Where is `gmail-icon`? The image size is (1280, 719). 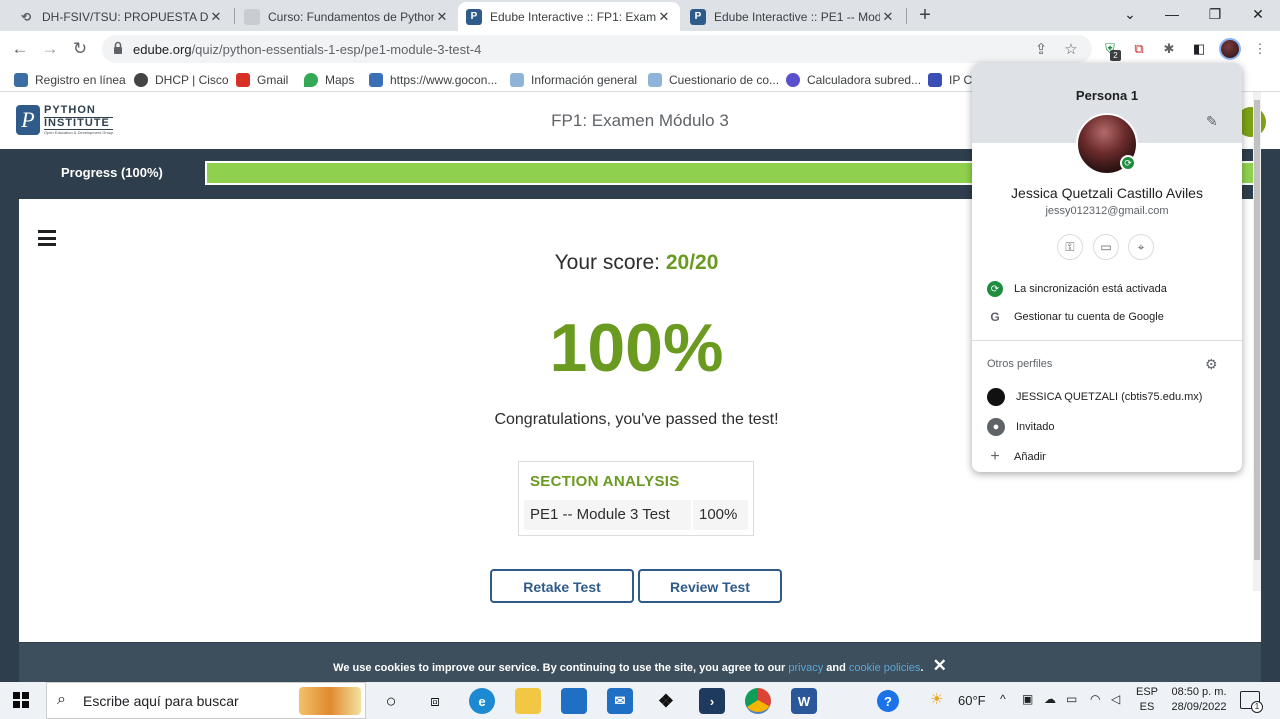
gmail-icon is located at coordinates (243, 79).